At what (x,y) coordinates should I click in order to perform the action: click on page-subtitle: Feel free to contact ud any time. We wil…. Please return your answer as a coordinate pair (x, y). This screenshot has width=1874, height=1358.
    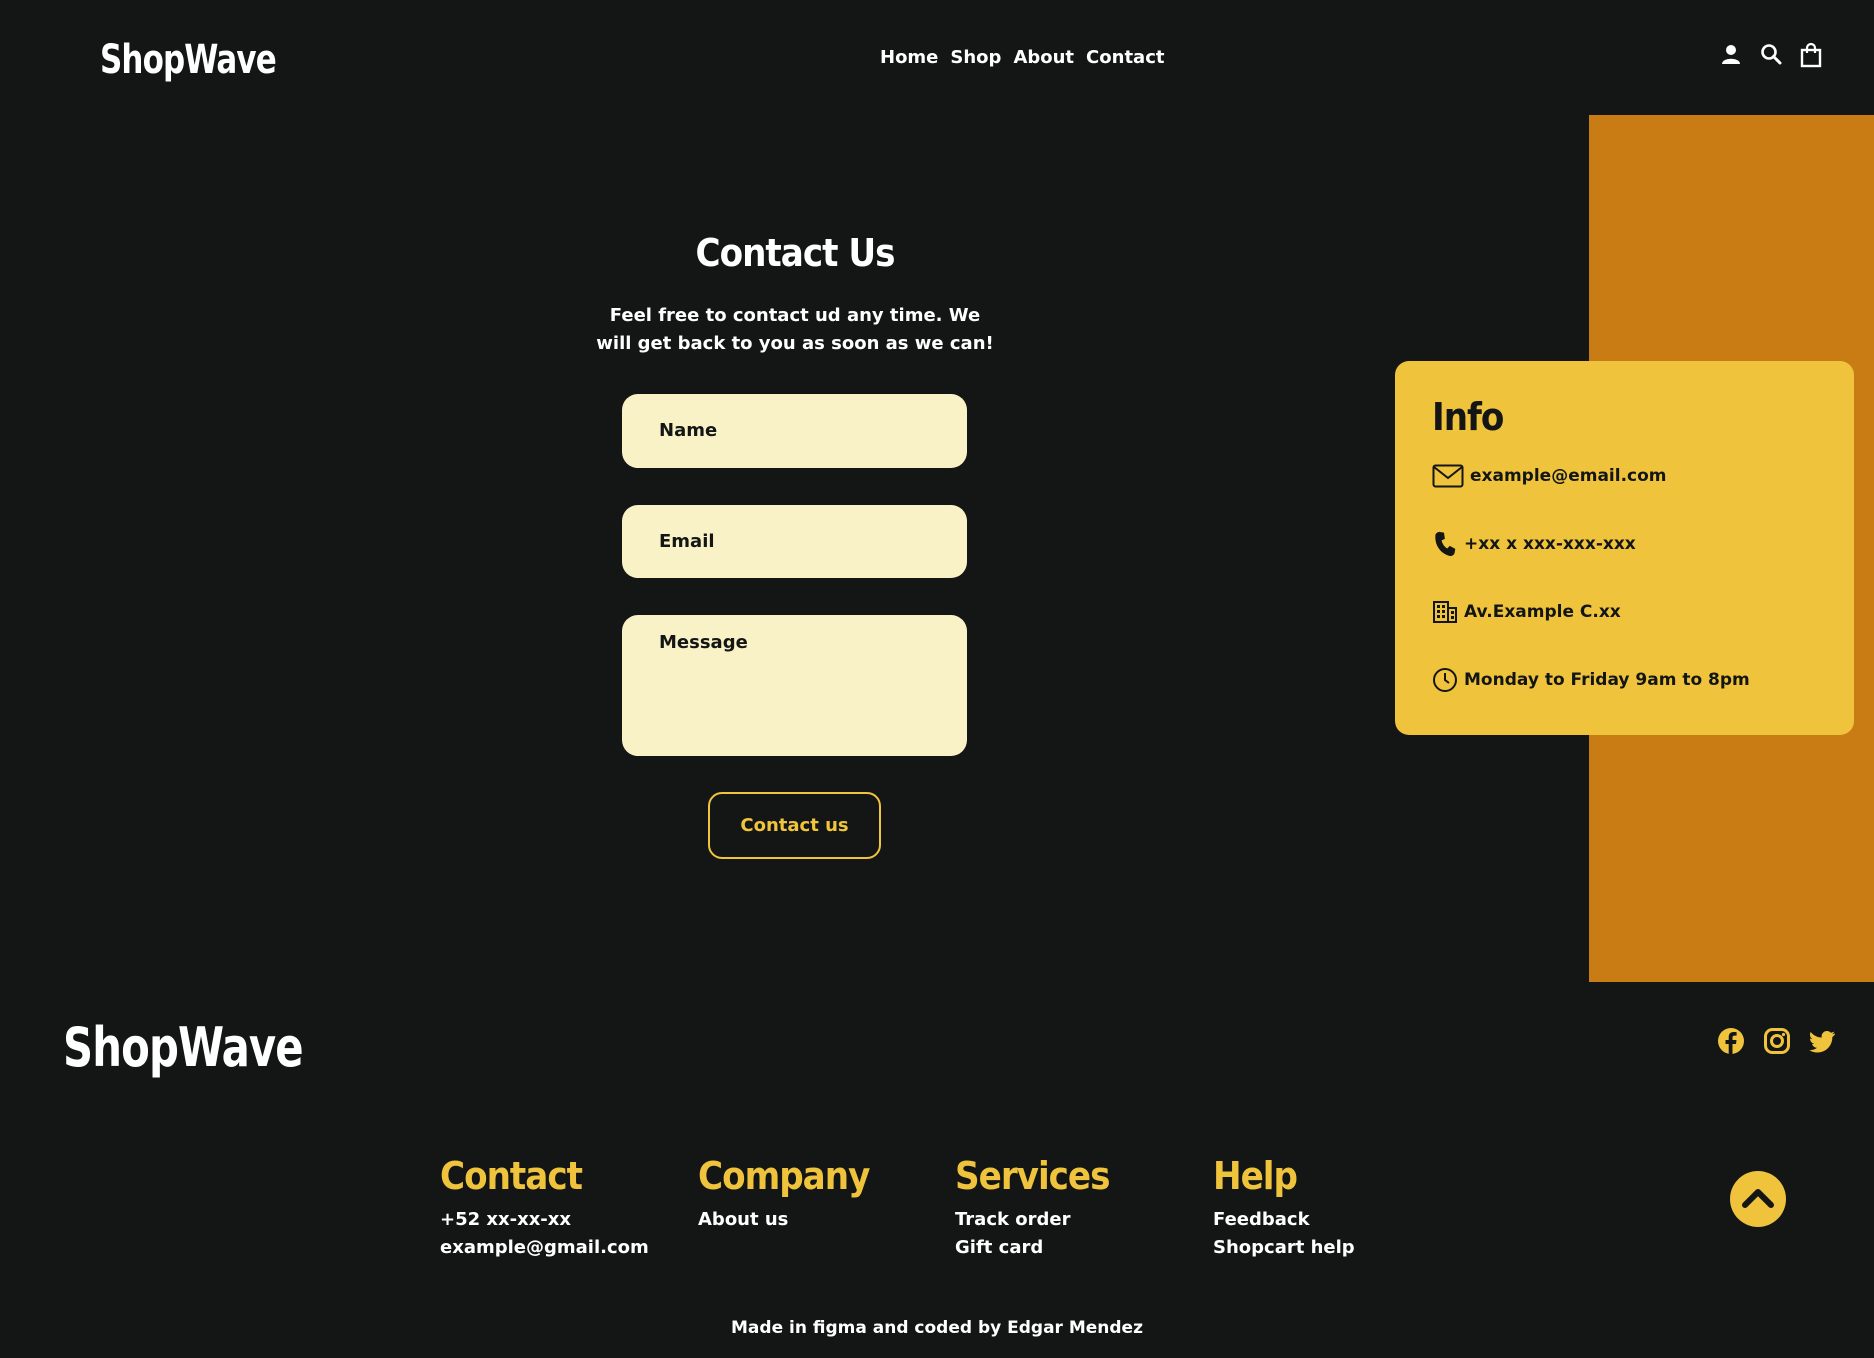
    Looking at the image, I should click on (795, 329).